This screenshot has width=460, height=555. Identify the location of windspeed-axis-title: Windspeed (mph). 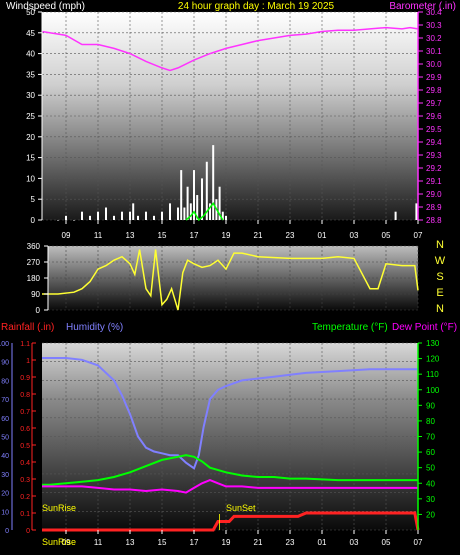
(45, 6).